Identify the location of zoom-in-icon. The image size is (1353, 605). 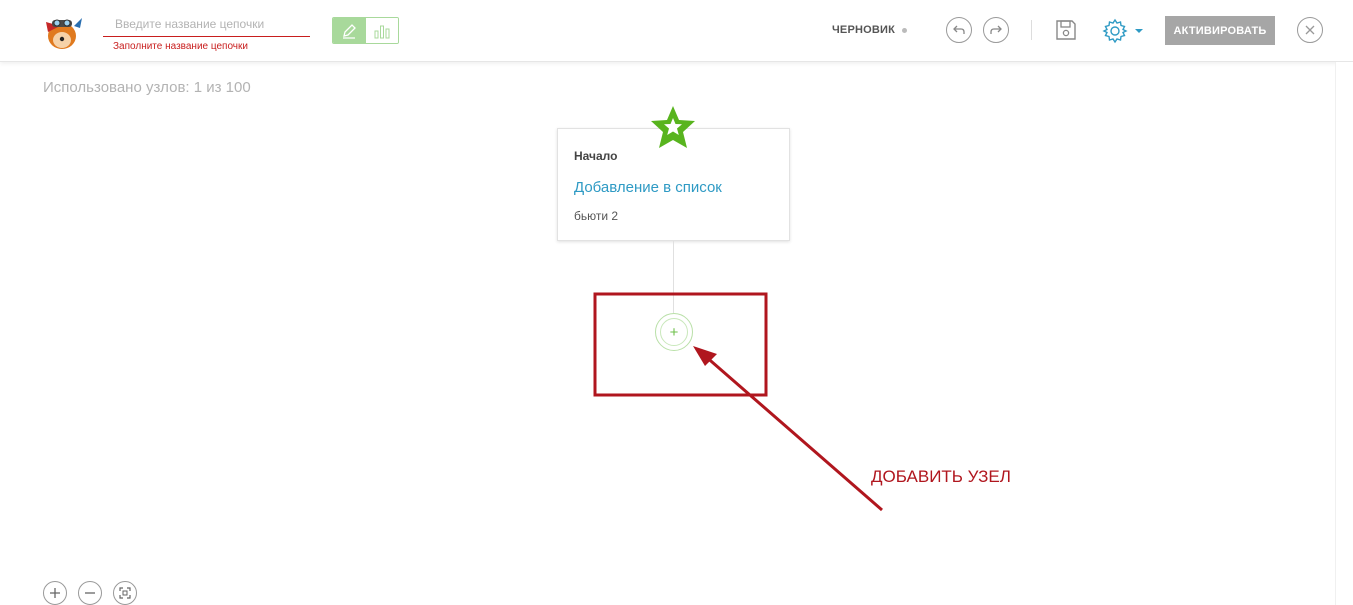
(55, 593).